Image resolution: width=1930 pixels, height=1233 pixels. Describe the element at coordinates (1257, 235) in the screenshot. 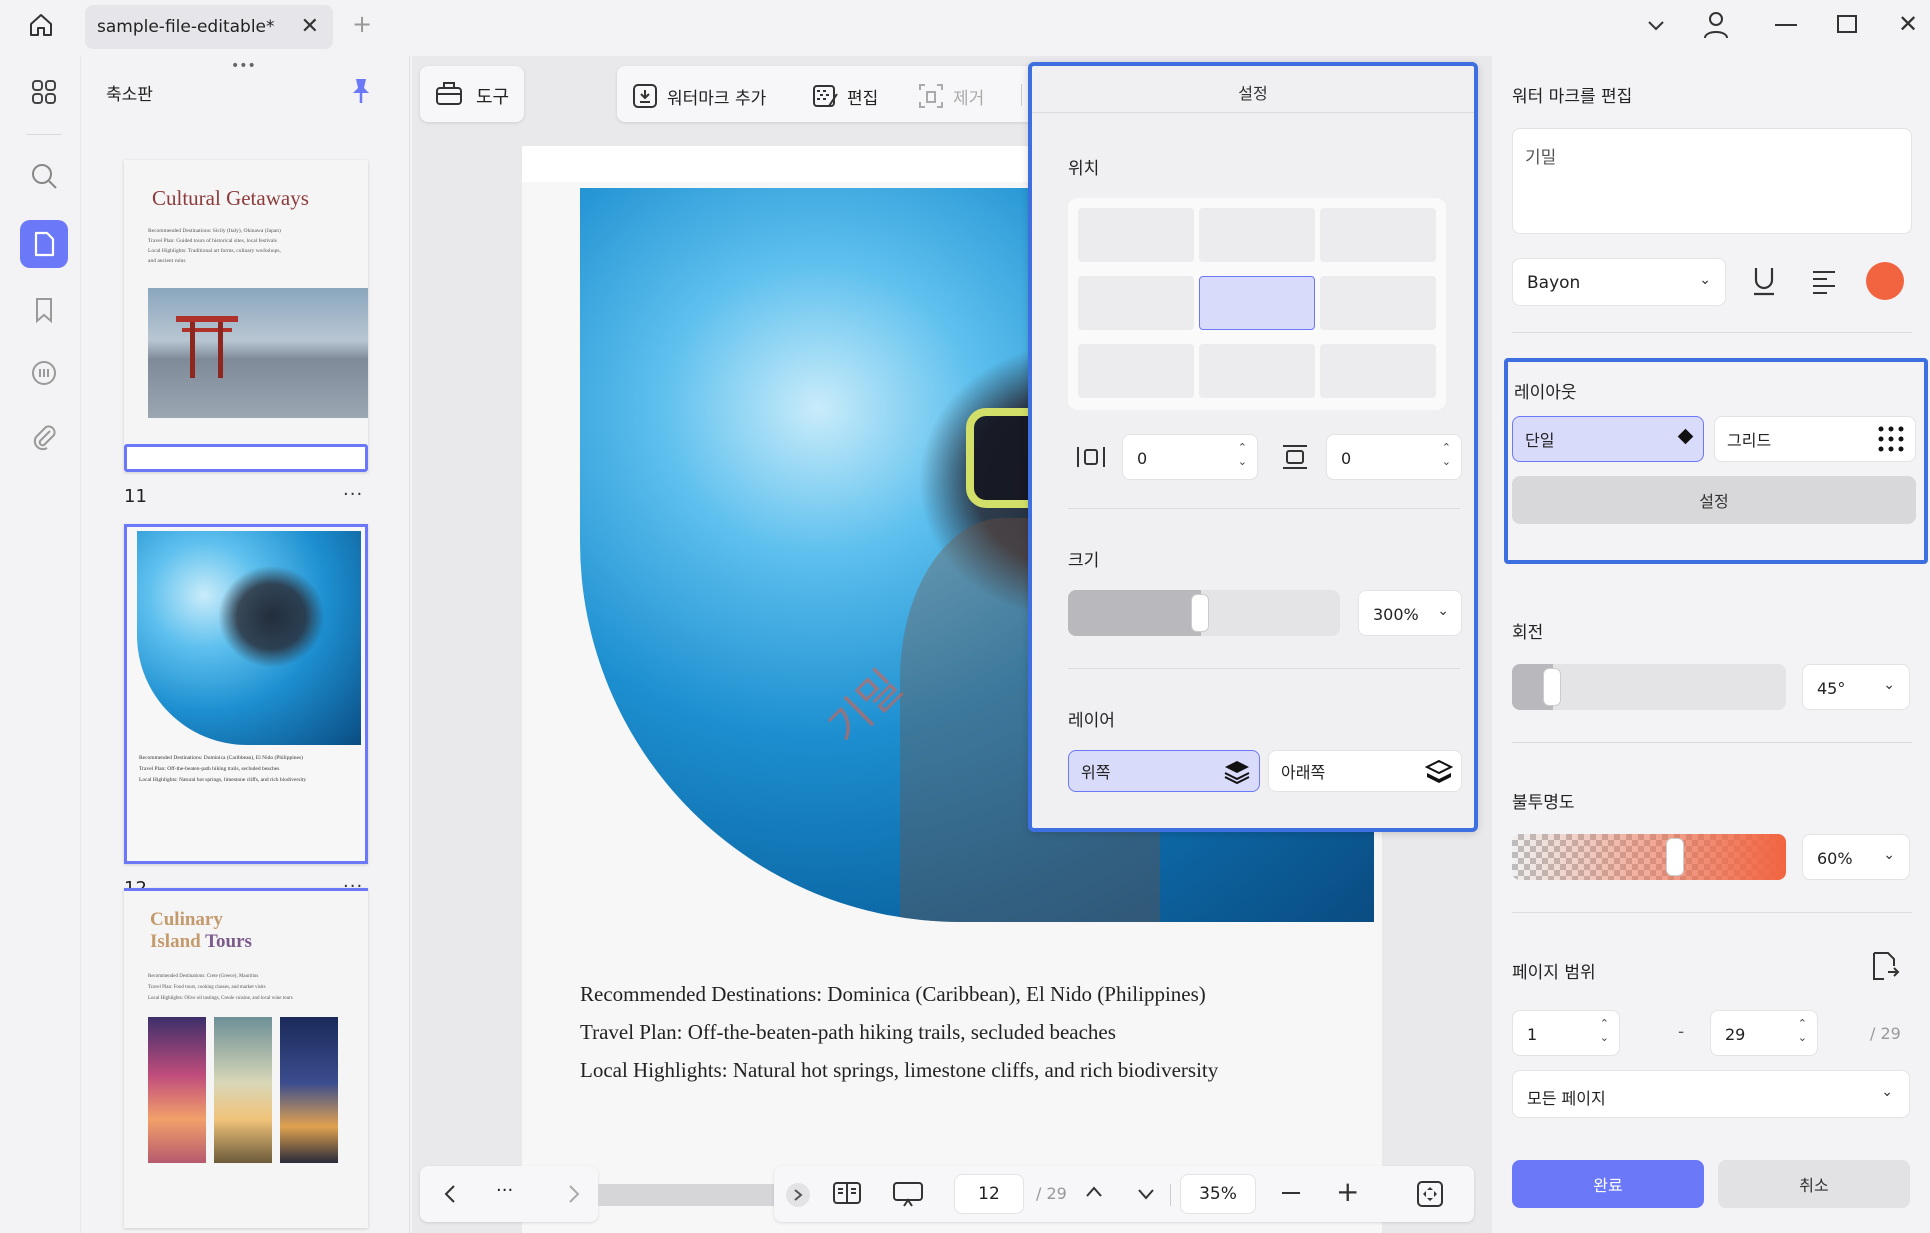

I see `position-top-center` at that location.